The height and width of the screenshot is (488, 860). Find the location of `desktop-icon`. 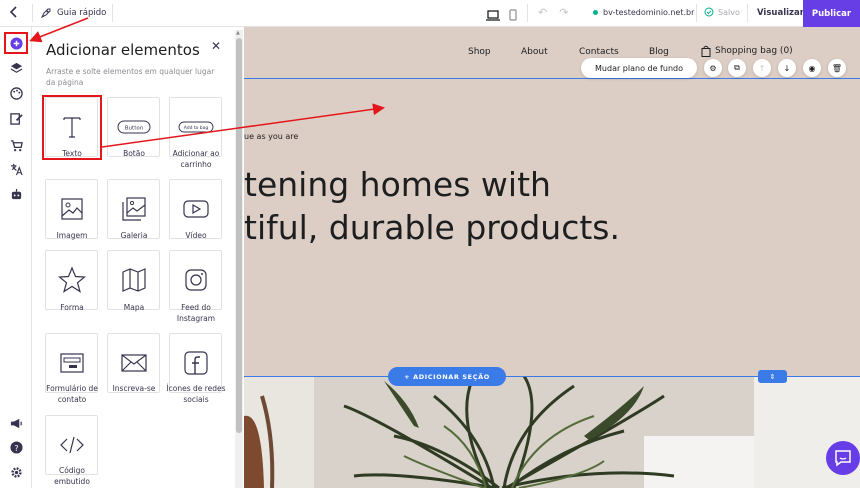

desktop-icon is located at coordinates (493, 15).